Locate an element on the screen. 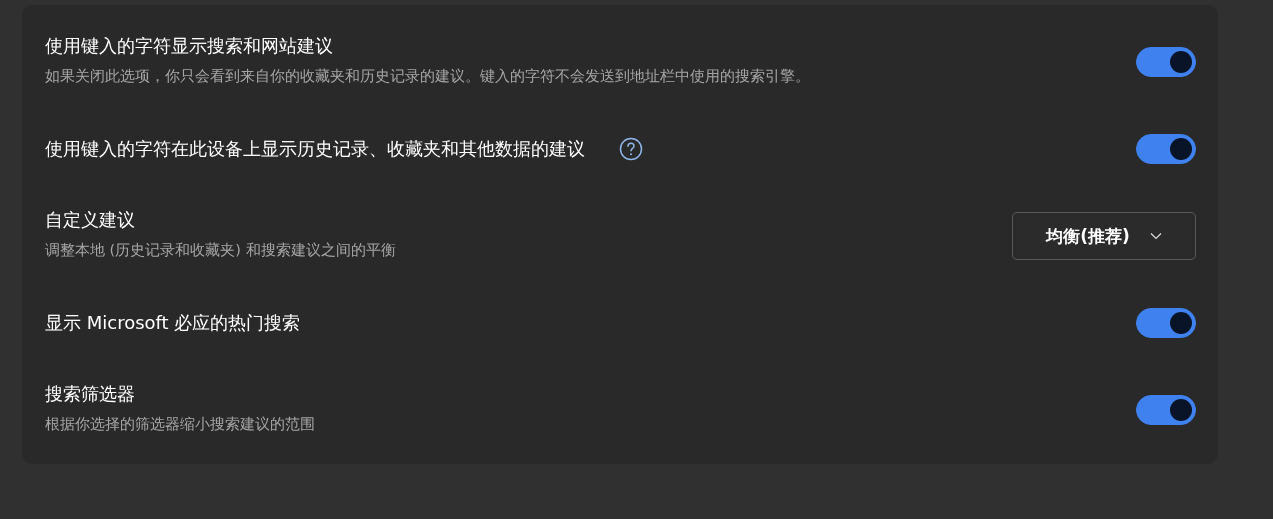 Image resolution: width=1273 pixels, height=519 pixels. dropdown: 均衡(推荐) is located at coordinates (1104, 236).